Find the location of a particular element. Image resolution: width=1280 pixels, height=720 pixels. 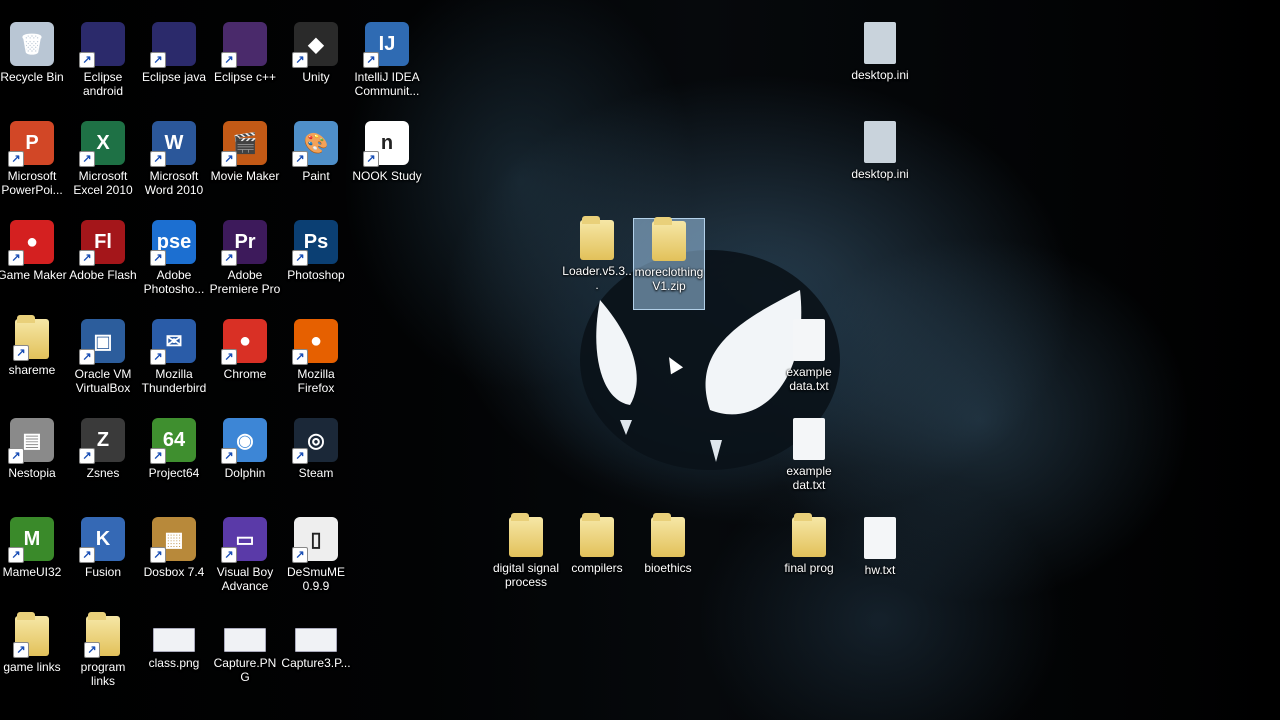

desktop-icon-firefox: ● ↗ Mozilla Firefox is located at coordinates (316, 363).